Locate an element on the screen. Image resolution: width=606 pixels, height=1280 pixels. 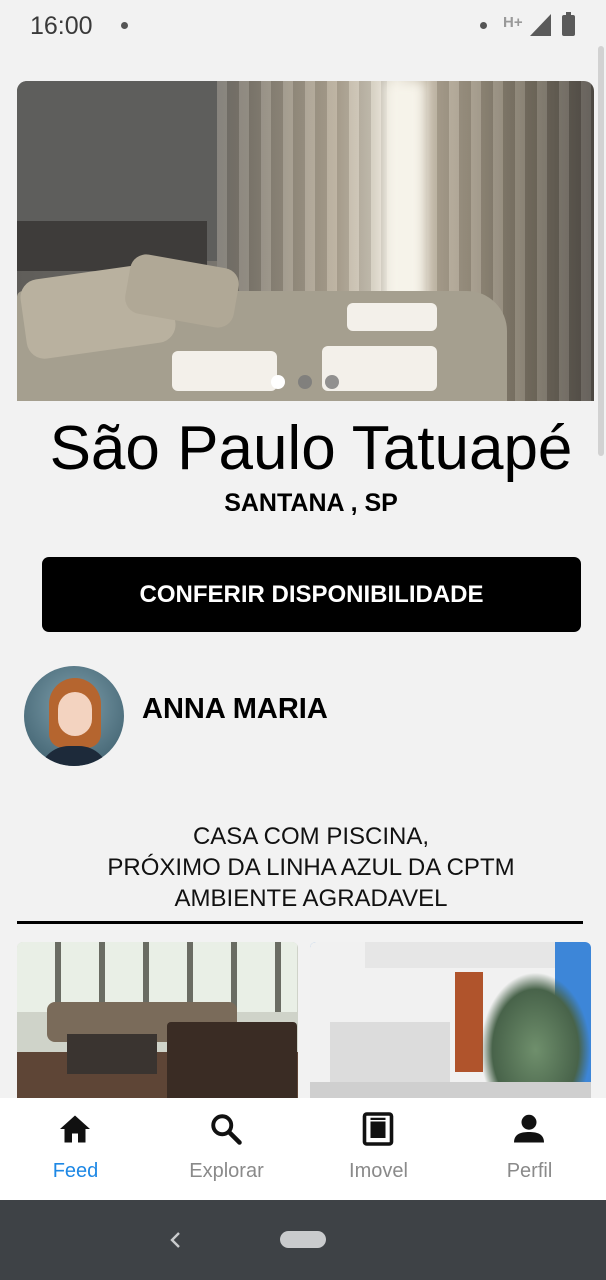
bottom-navigation: Feed Explorar Imovel Perfil is located at coordinates (303, 1149).